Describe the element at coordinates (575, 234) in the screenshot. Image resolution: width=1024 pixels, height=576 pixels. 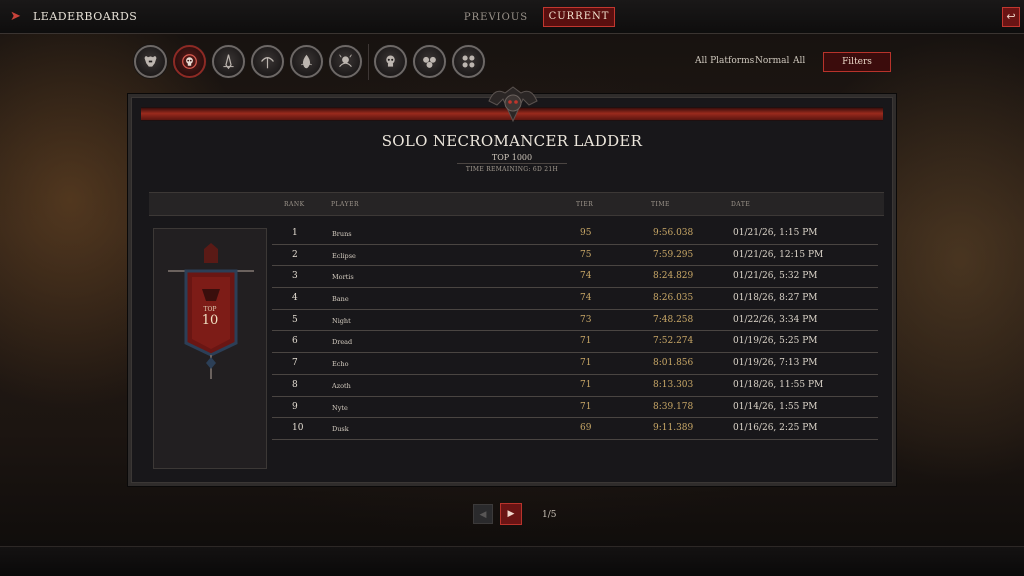
I see `table-row: 1 Bruns 95 9:56.038 01/21/26, 1:15 PM` at that location.